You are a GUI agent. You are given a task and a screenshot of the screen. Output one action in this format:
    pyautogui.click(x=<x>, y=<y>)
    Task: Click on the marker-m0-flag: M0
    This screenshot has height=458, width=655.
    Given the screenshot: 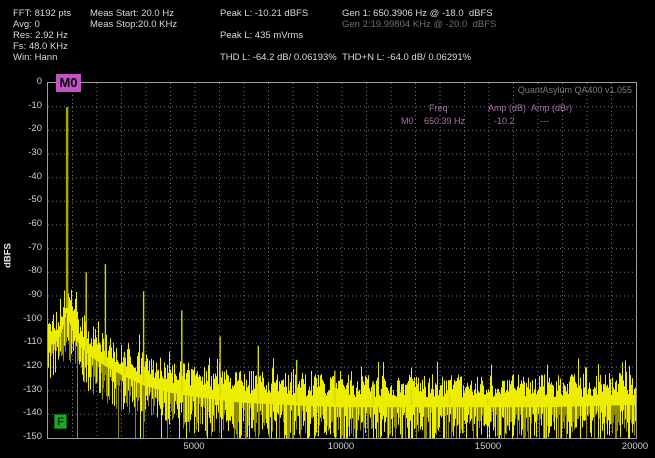 What is the action you would take?
    pyautogui.click(x=68, y=83)
    